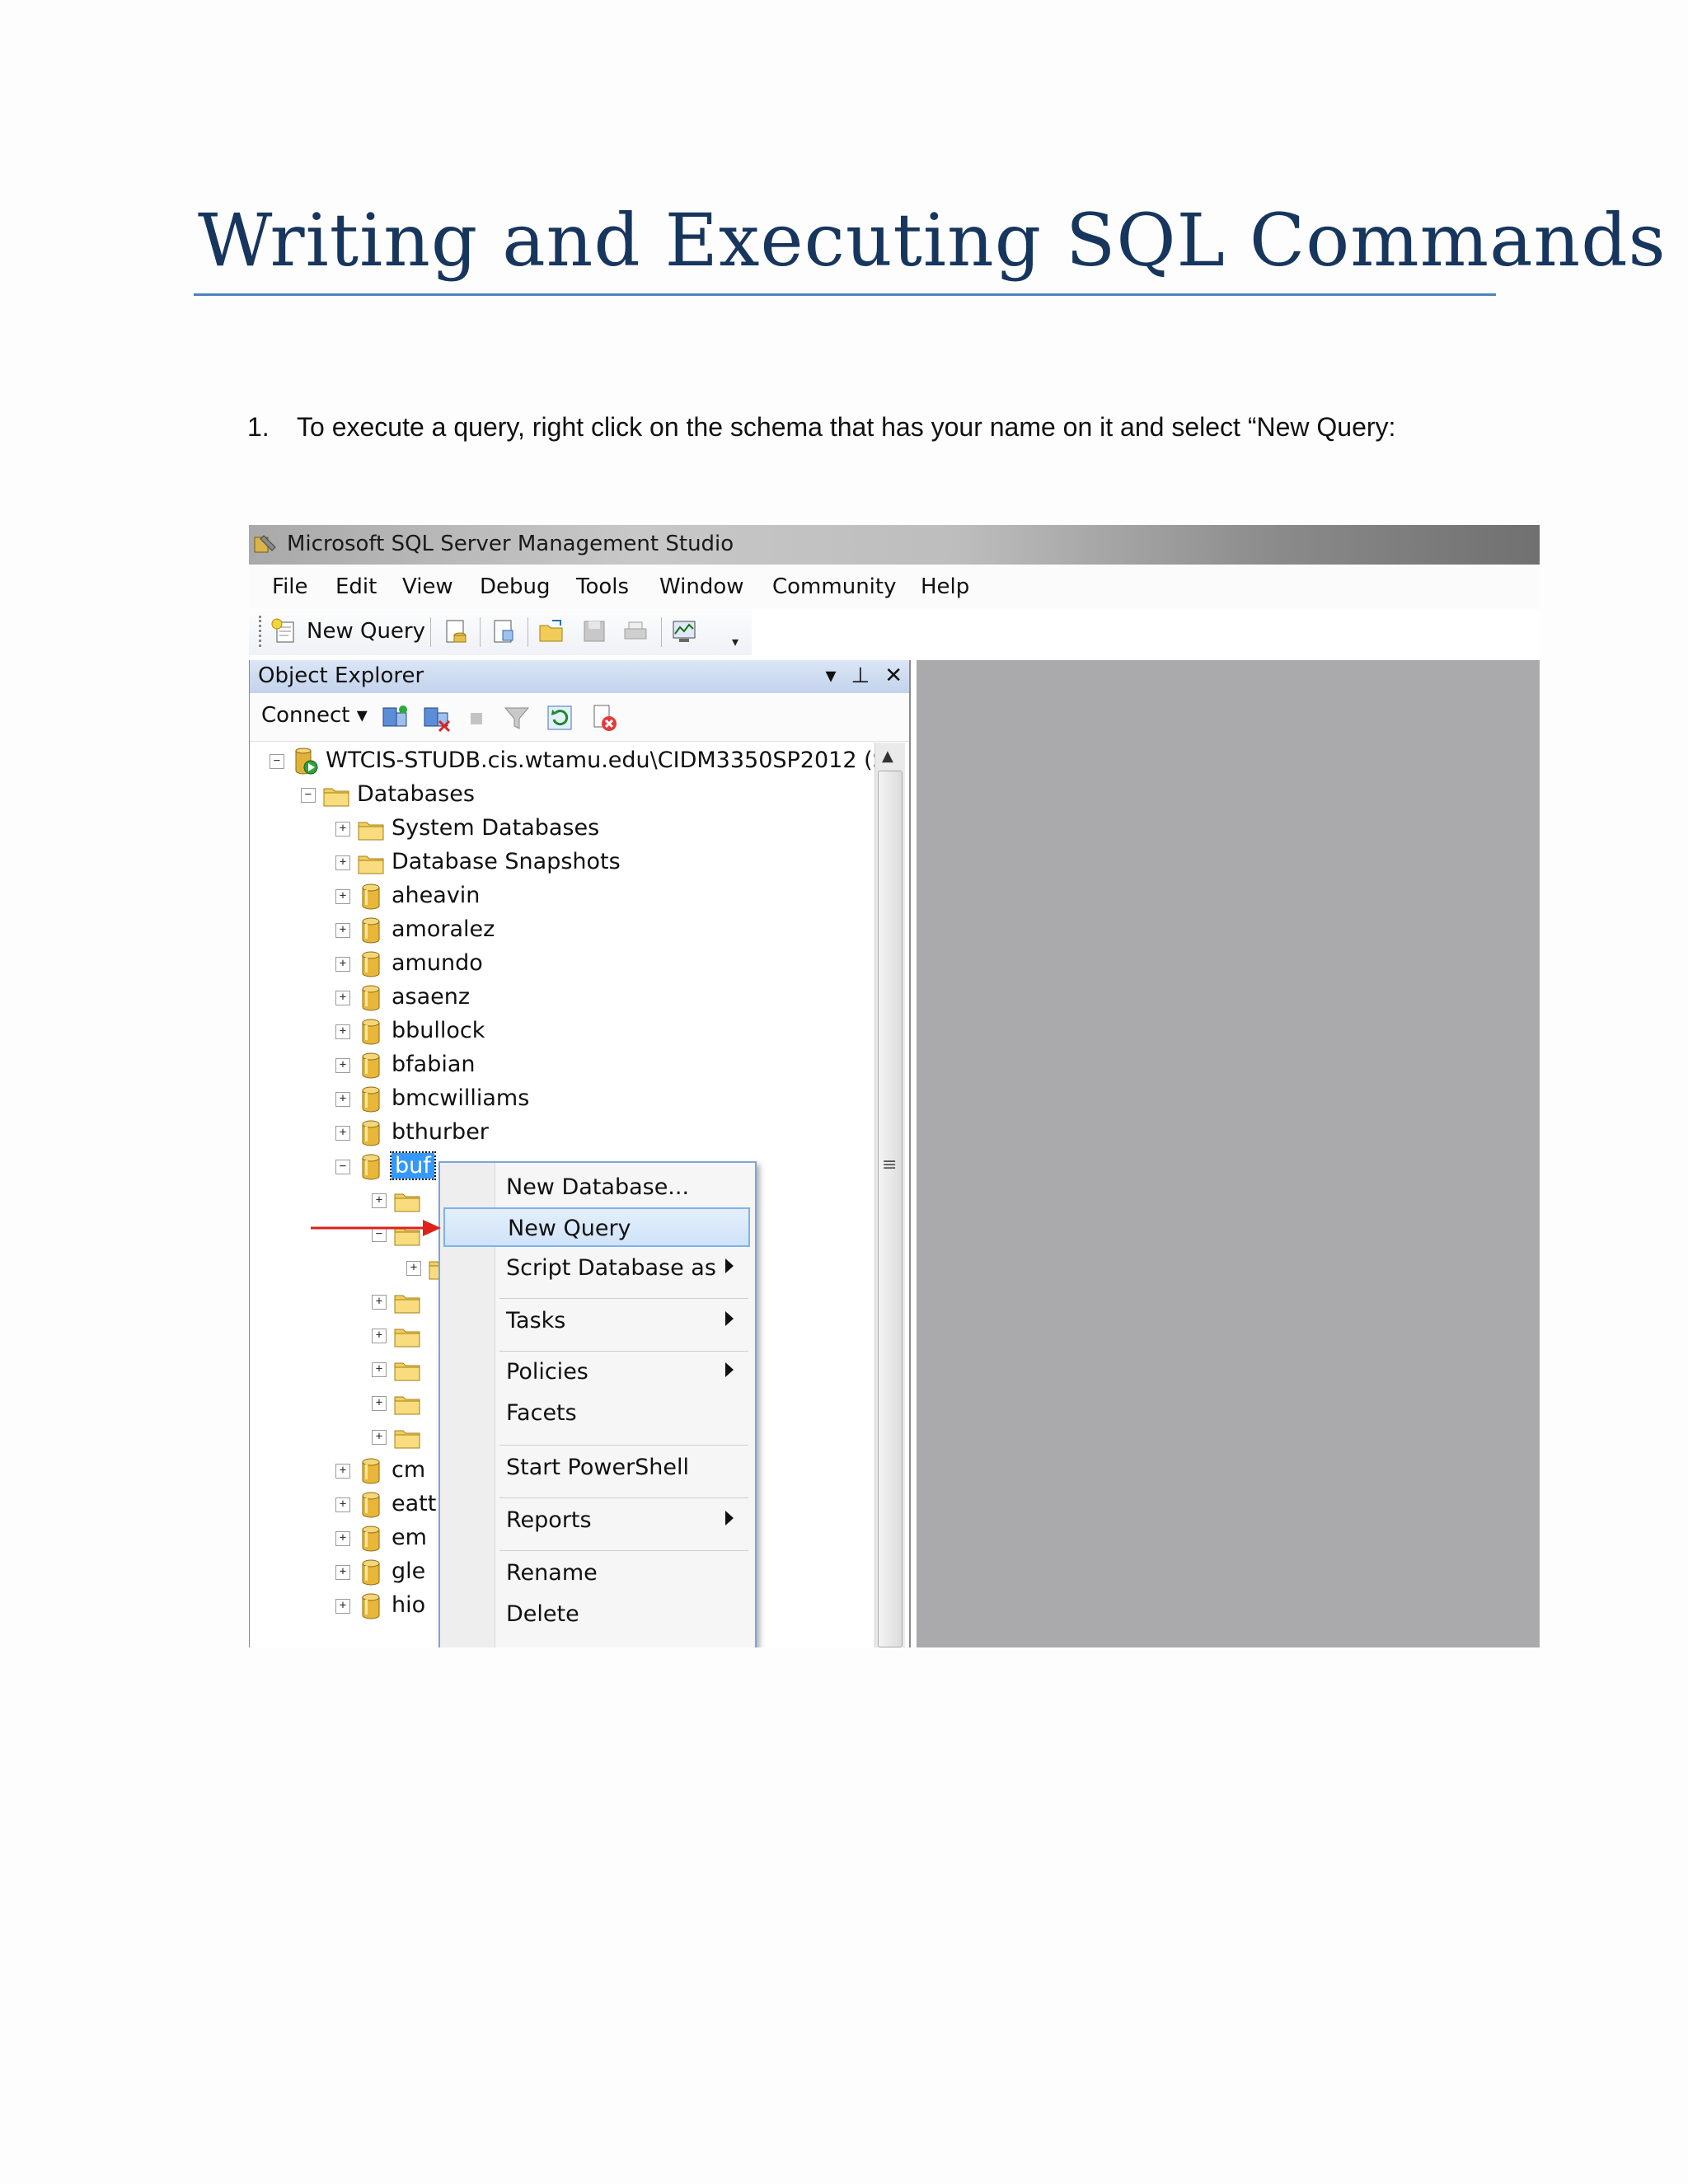 The height and width of the screenshot is (2184, 1688). Describe the element at coordinates (456, 631) in the screenshot. I see `database-engine-query-icon` at that location.